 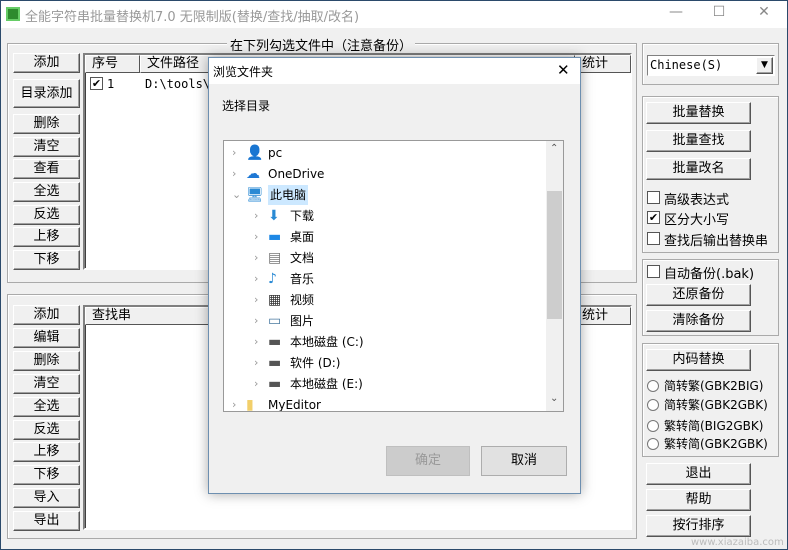 What do you see at coordinates (46, 383) in the screenshot?
I see `search-clear-button: 清空` at bounding box center [46, 383].